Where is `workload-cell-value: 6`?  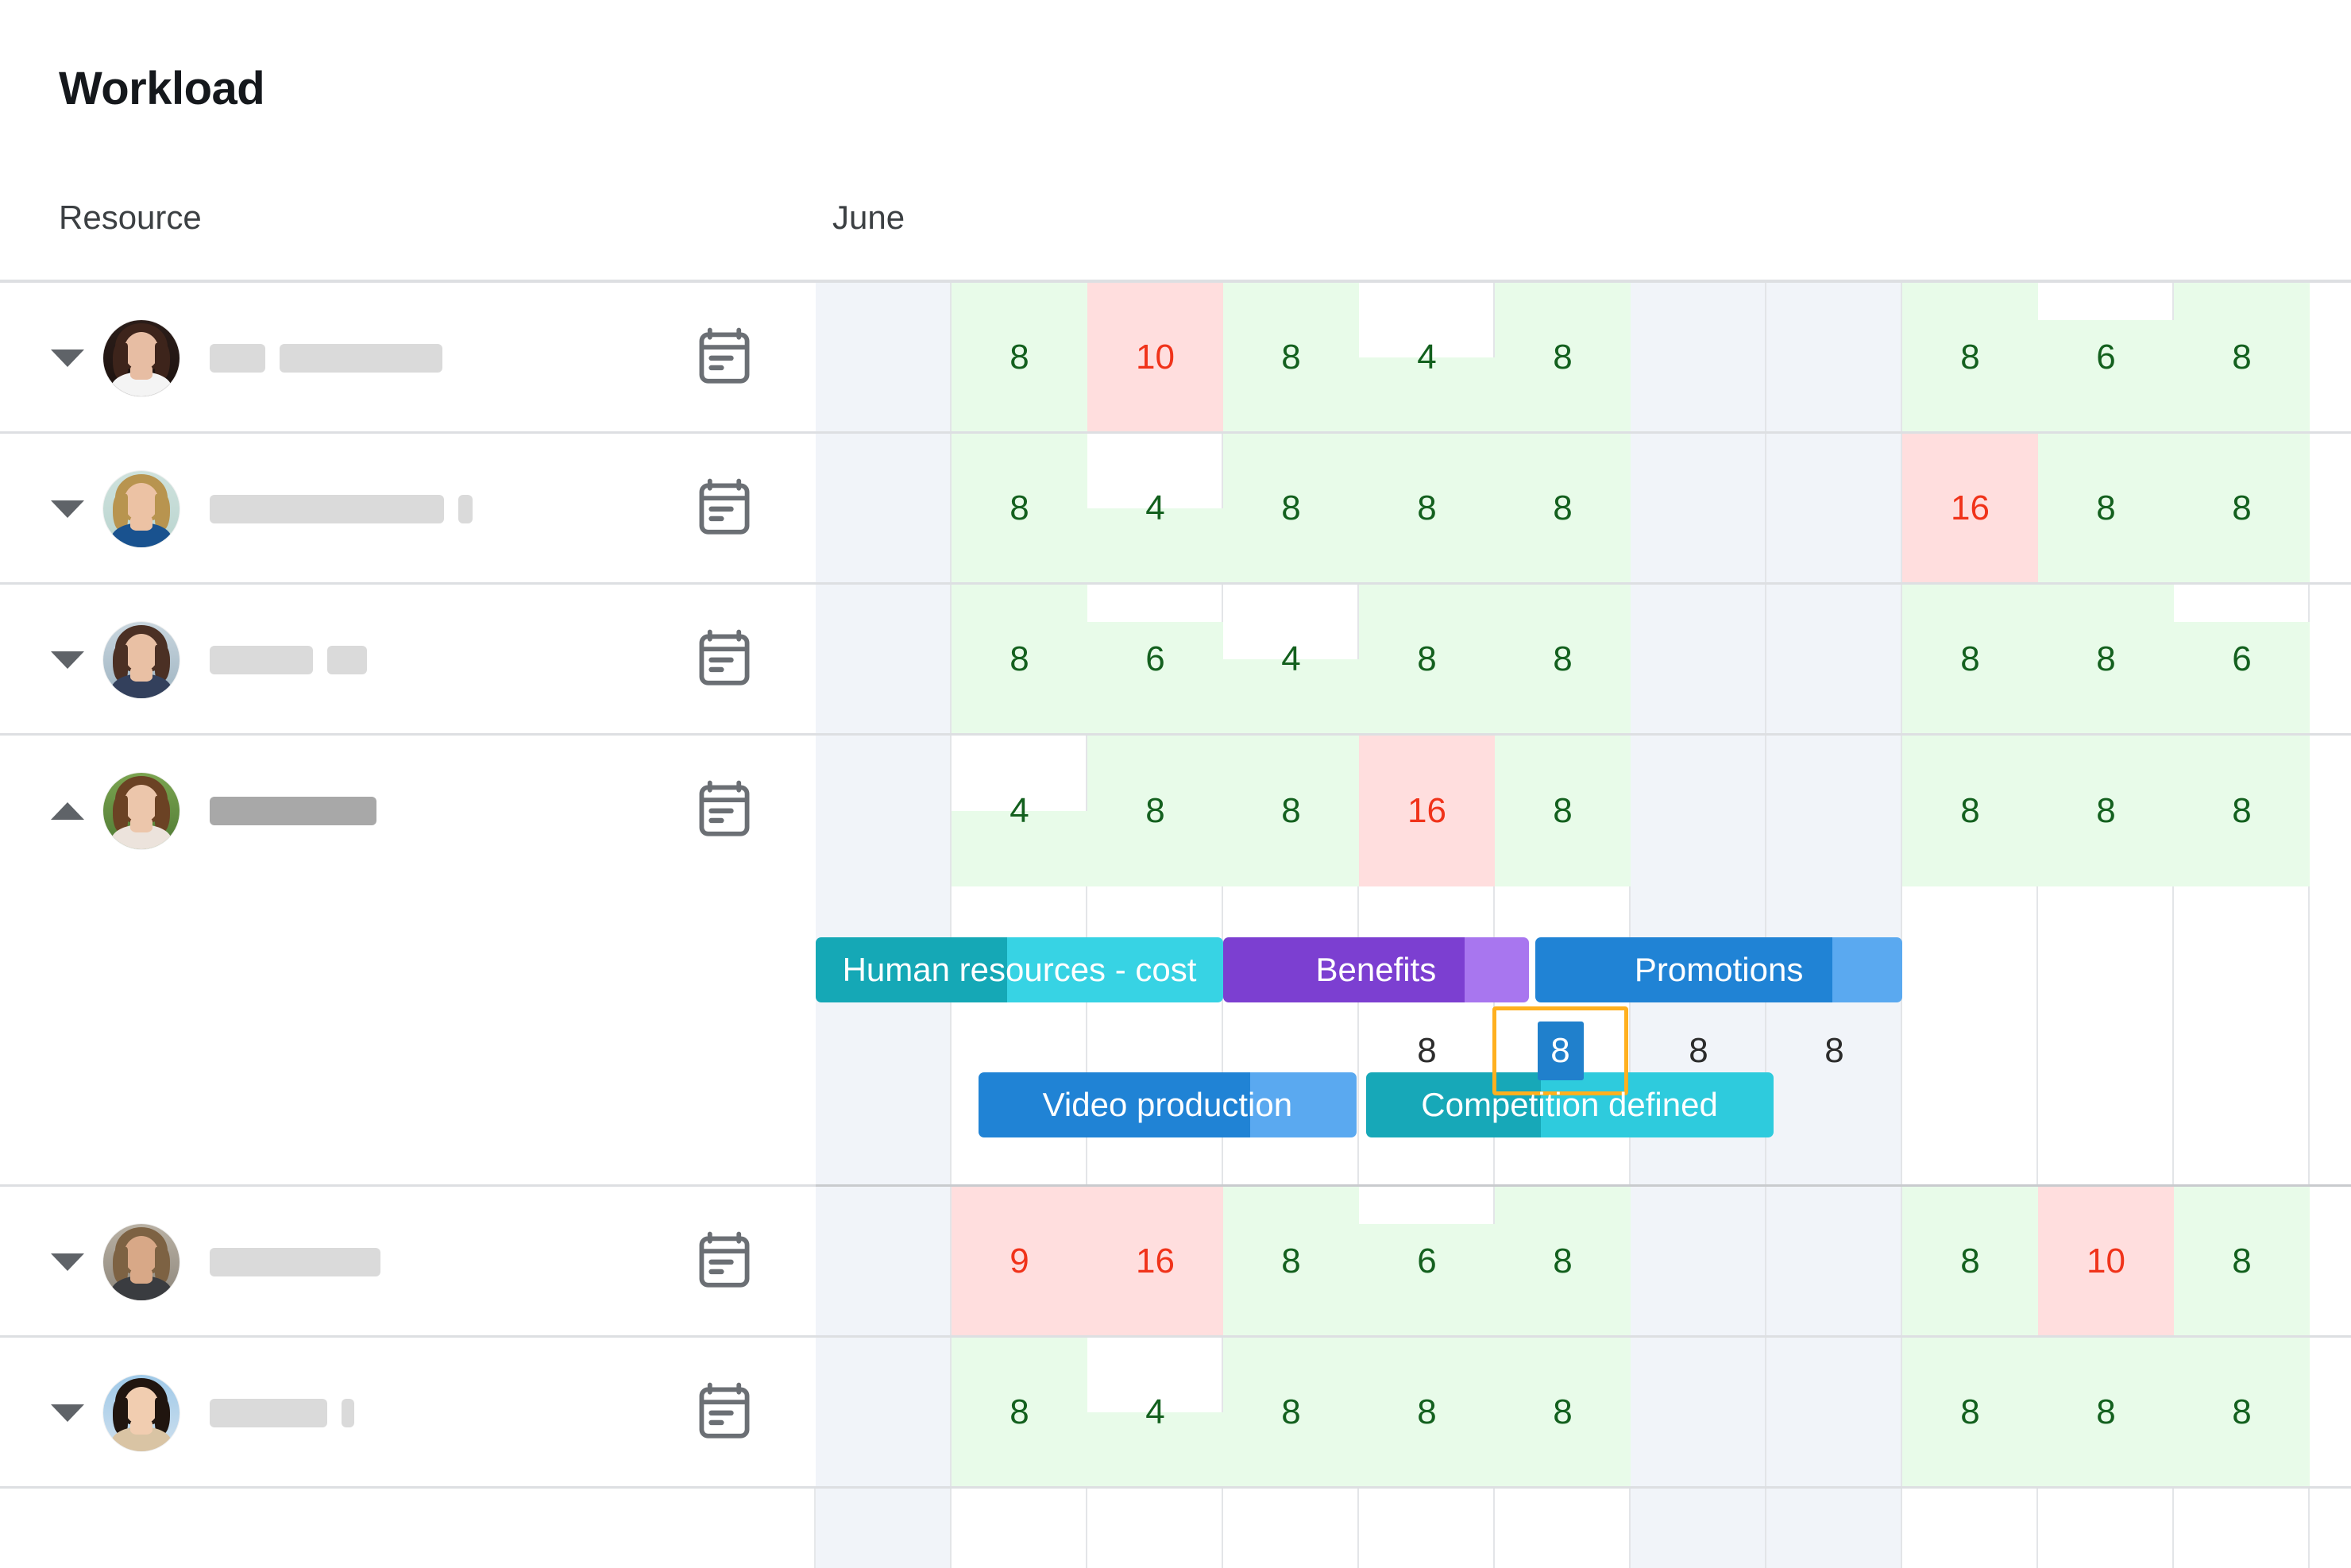
workload-cell-value: 6 is located at coordinates (1427, 1260).